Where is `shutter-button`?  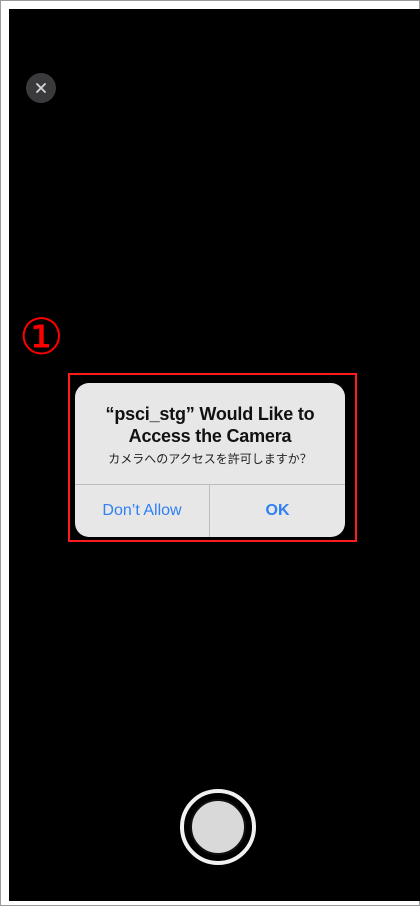
shutter-button is located at coordinates (218, 827).